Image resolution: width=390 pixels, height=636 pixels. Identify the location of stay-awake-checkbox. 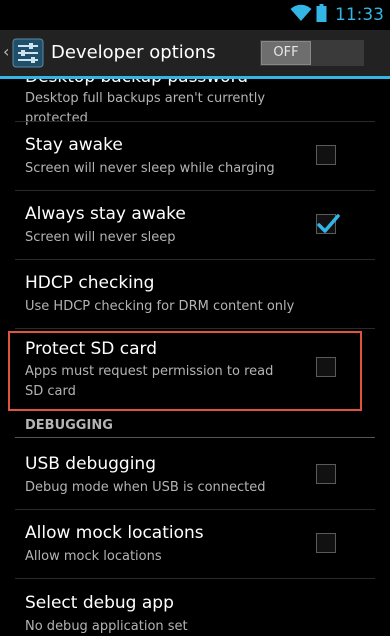
(326, 155).